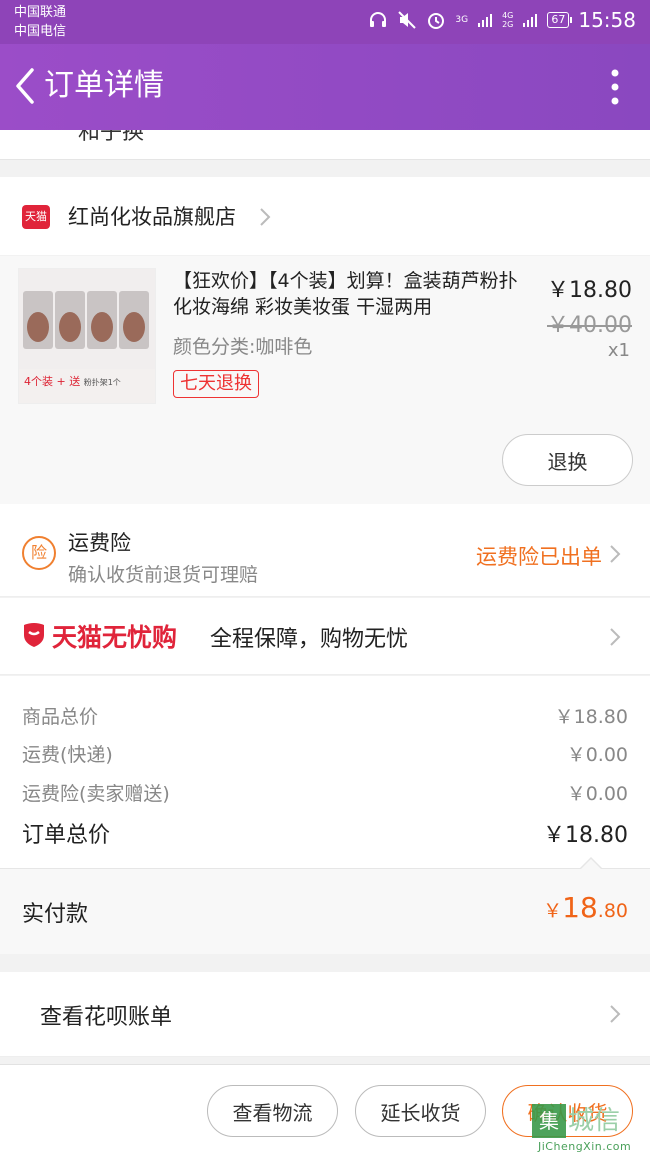 Image resolution: width=650 pixels, height=1155 pixels. Describe the element at coordinates (589, 325) in the screenshot. I see `original-price: ￥40.00` at that location.